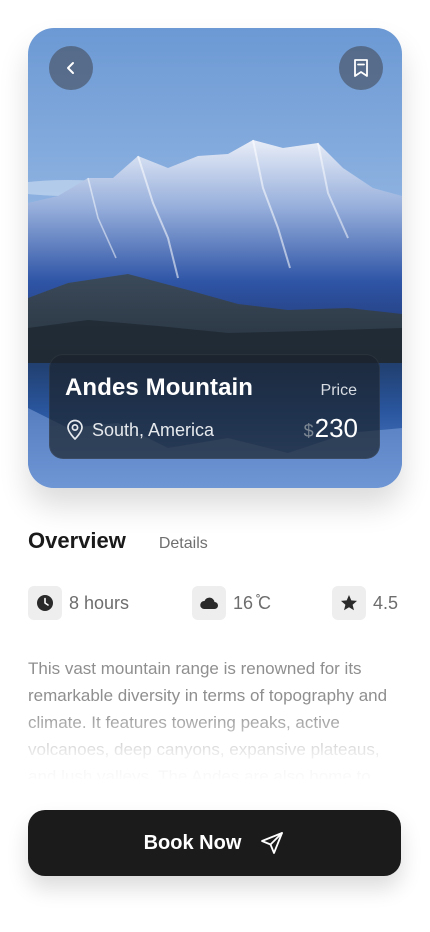 This screenshot has height=932, width=430. I want to click on stat-duration: 8 hours, so click(78, 603).